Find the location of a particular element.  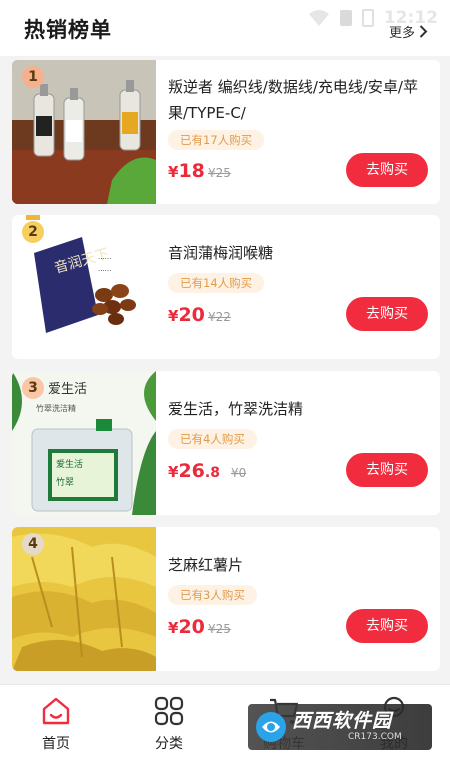

original-price: ¥0 is located at coordinates (239, 473).